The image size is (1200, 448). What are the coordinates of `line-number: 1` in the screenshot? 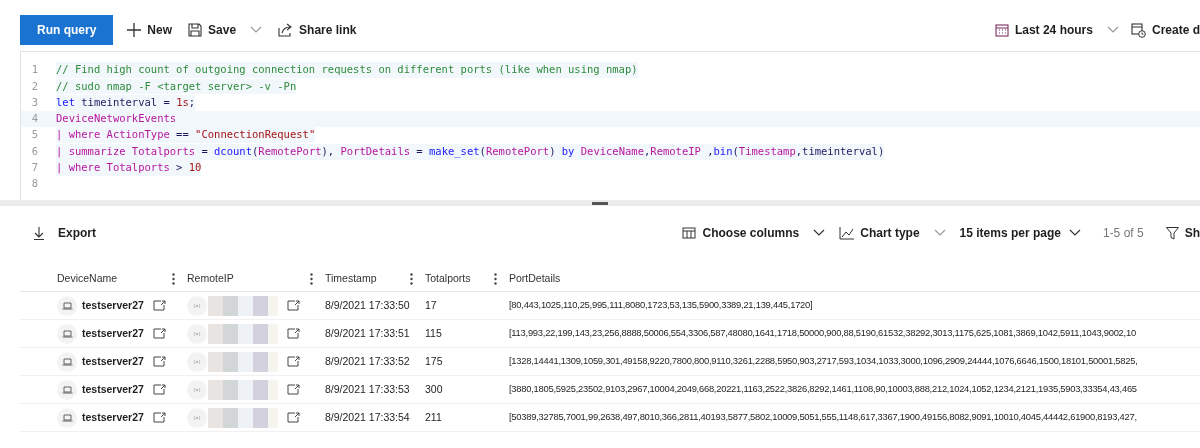 It's located at (34, 70).